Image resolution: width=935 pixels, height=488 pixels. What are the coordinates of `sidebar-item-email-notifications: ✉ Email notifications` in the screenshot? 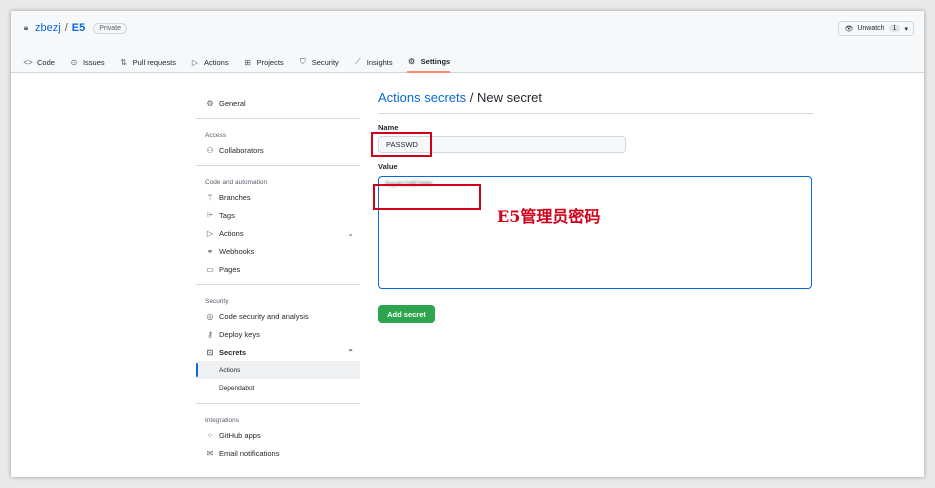 It's located at (278, 453).